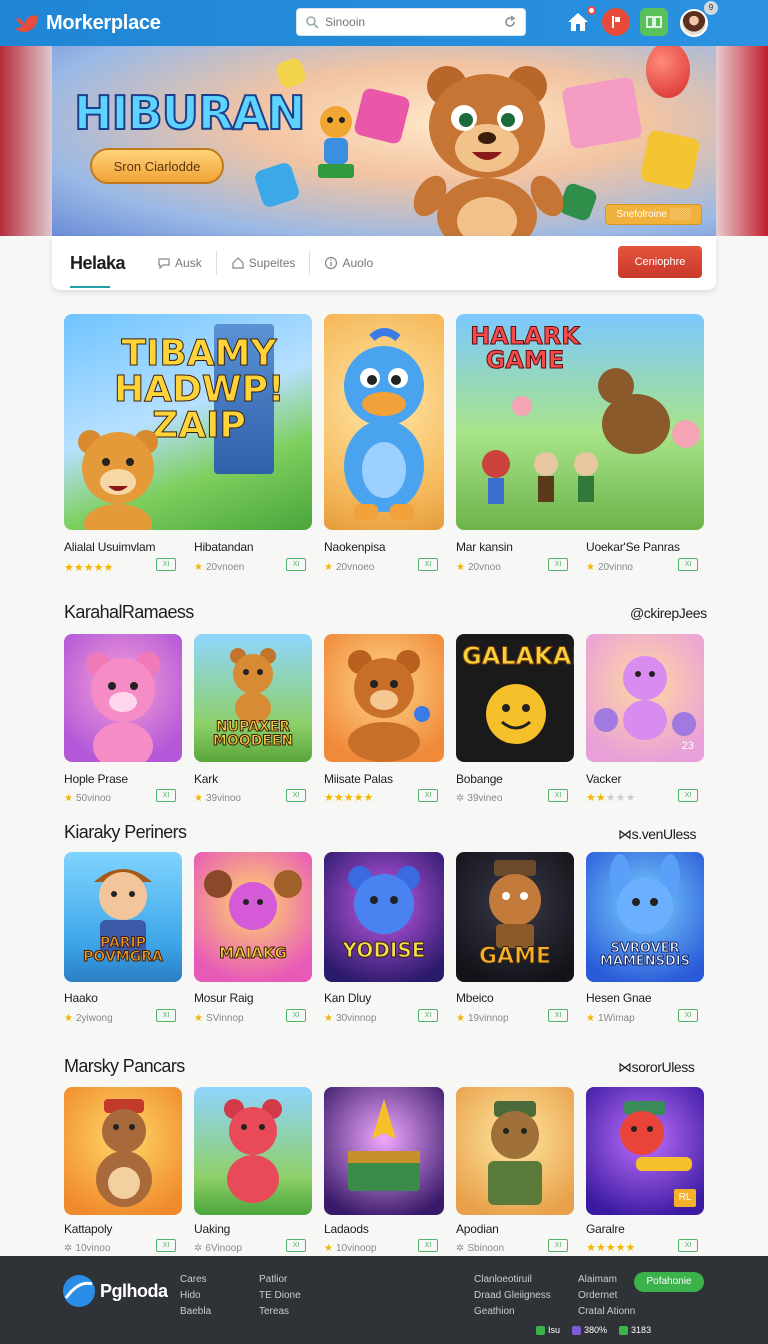 This screenshot has width=768, height=1344. I want to click on game-name: Hesen Gnae, so click(619, 998).